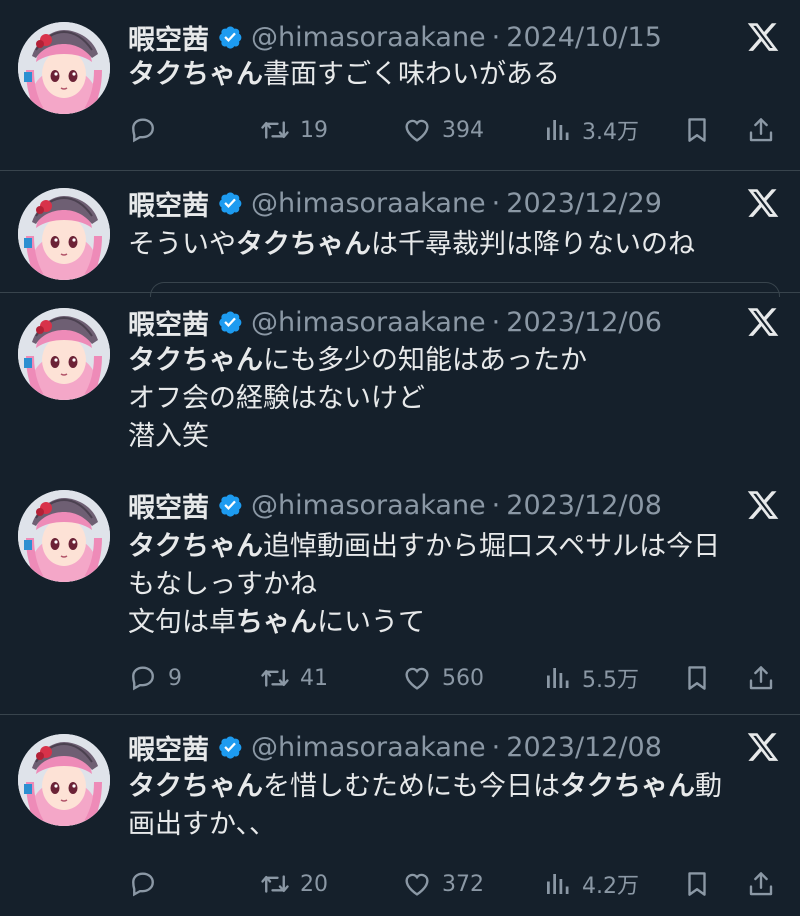 The image size is (800, 916). Describe the element at coordinates (182, 244) in the screenshot. I see `text-segment: そういや` at that location.